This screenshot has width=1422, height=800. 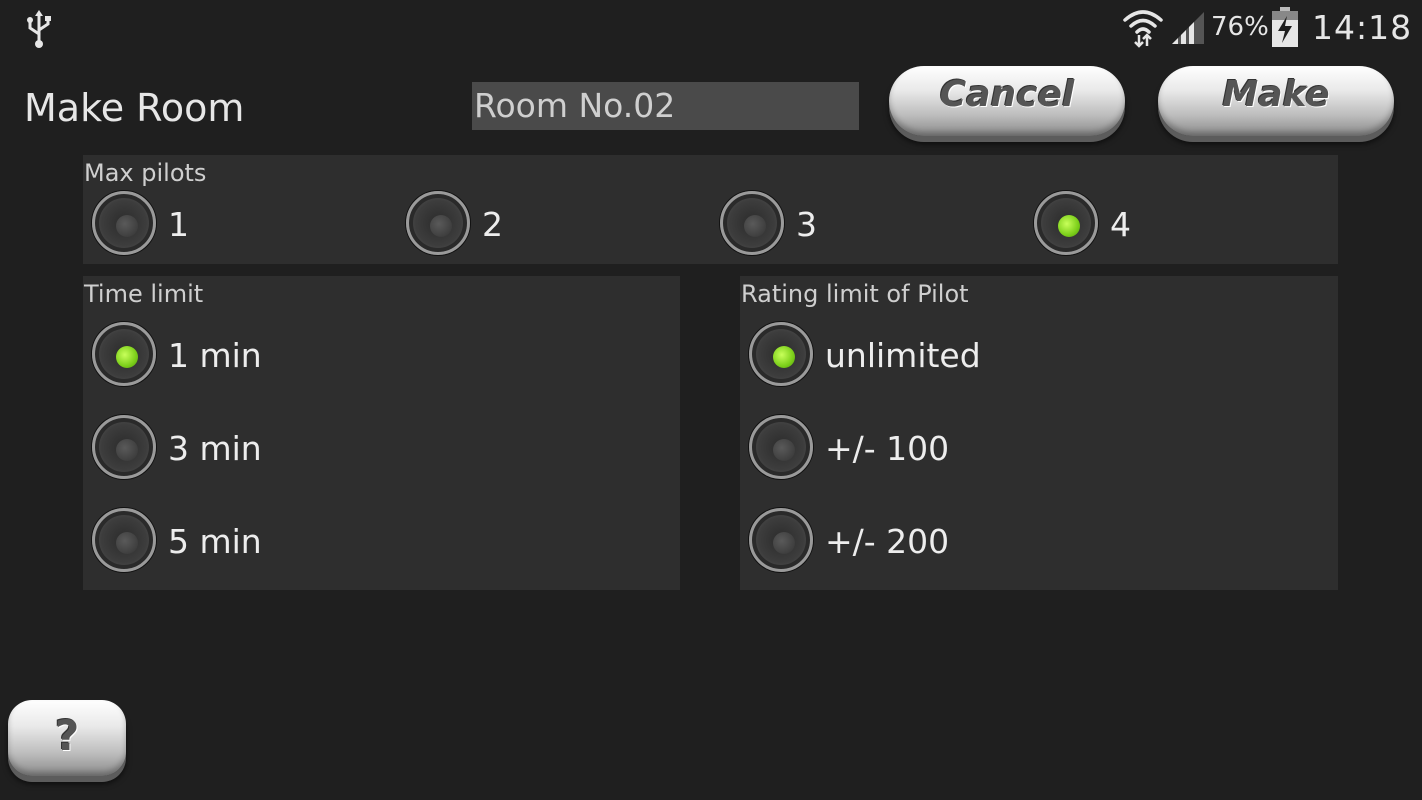 What do you see at coordinates (887, 541) in the screenshot?
I see `option-label: +/- 200` at bounding box center [887, 541].